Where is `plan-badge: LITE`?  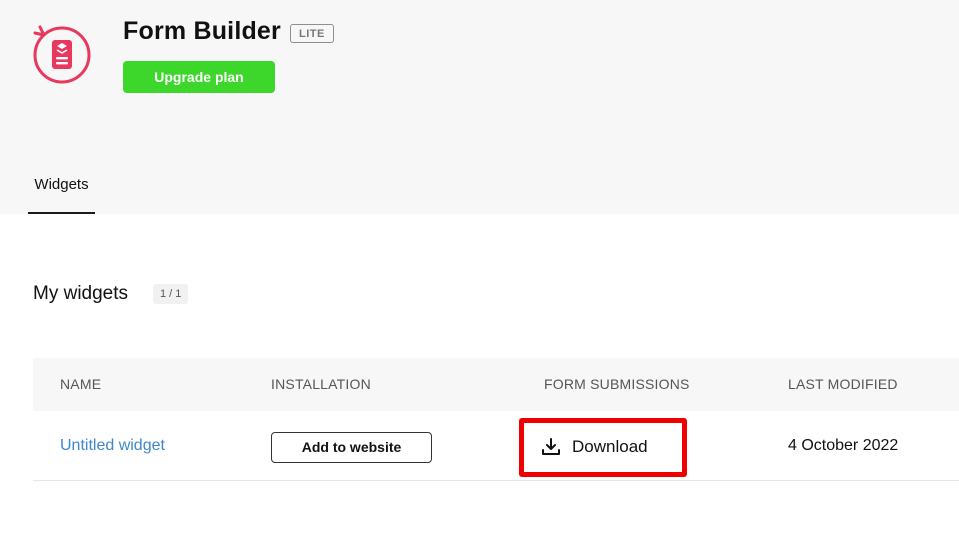
plan-badge: LITE is located at coordinates (312, 33).